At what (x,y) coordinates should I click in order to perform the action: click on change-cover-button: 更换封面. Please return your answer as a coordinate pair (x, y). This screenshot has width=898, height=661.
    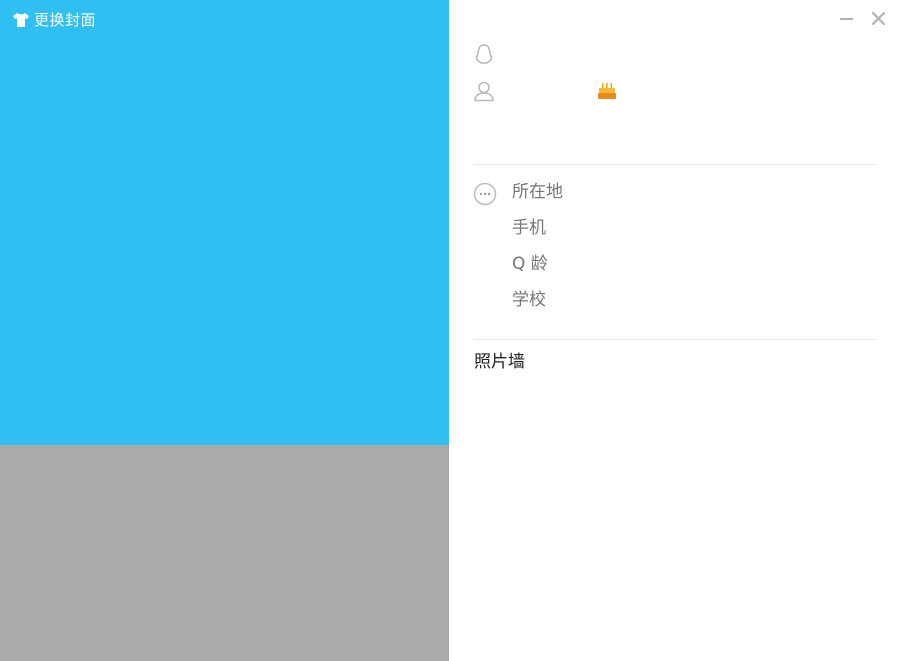
    Looking at the image, I should click on (54, 20).